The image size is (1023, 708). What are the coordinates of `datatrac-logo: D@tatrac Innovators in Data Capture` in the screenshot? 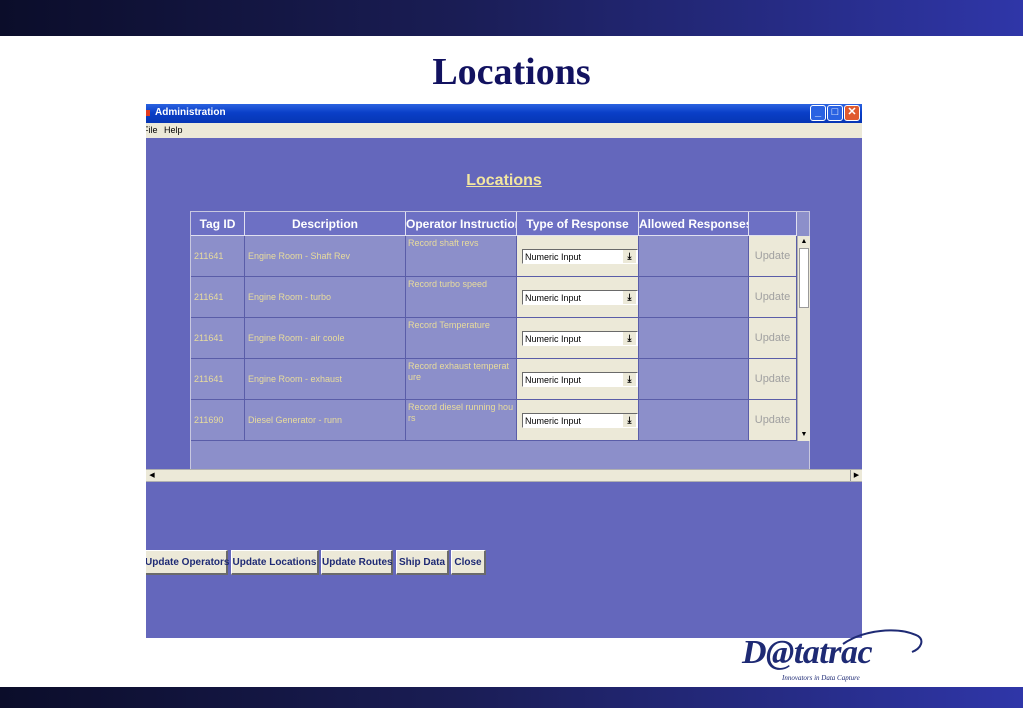 It's located at (837, 658).